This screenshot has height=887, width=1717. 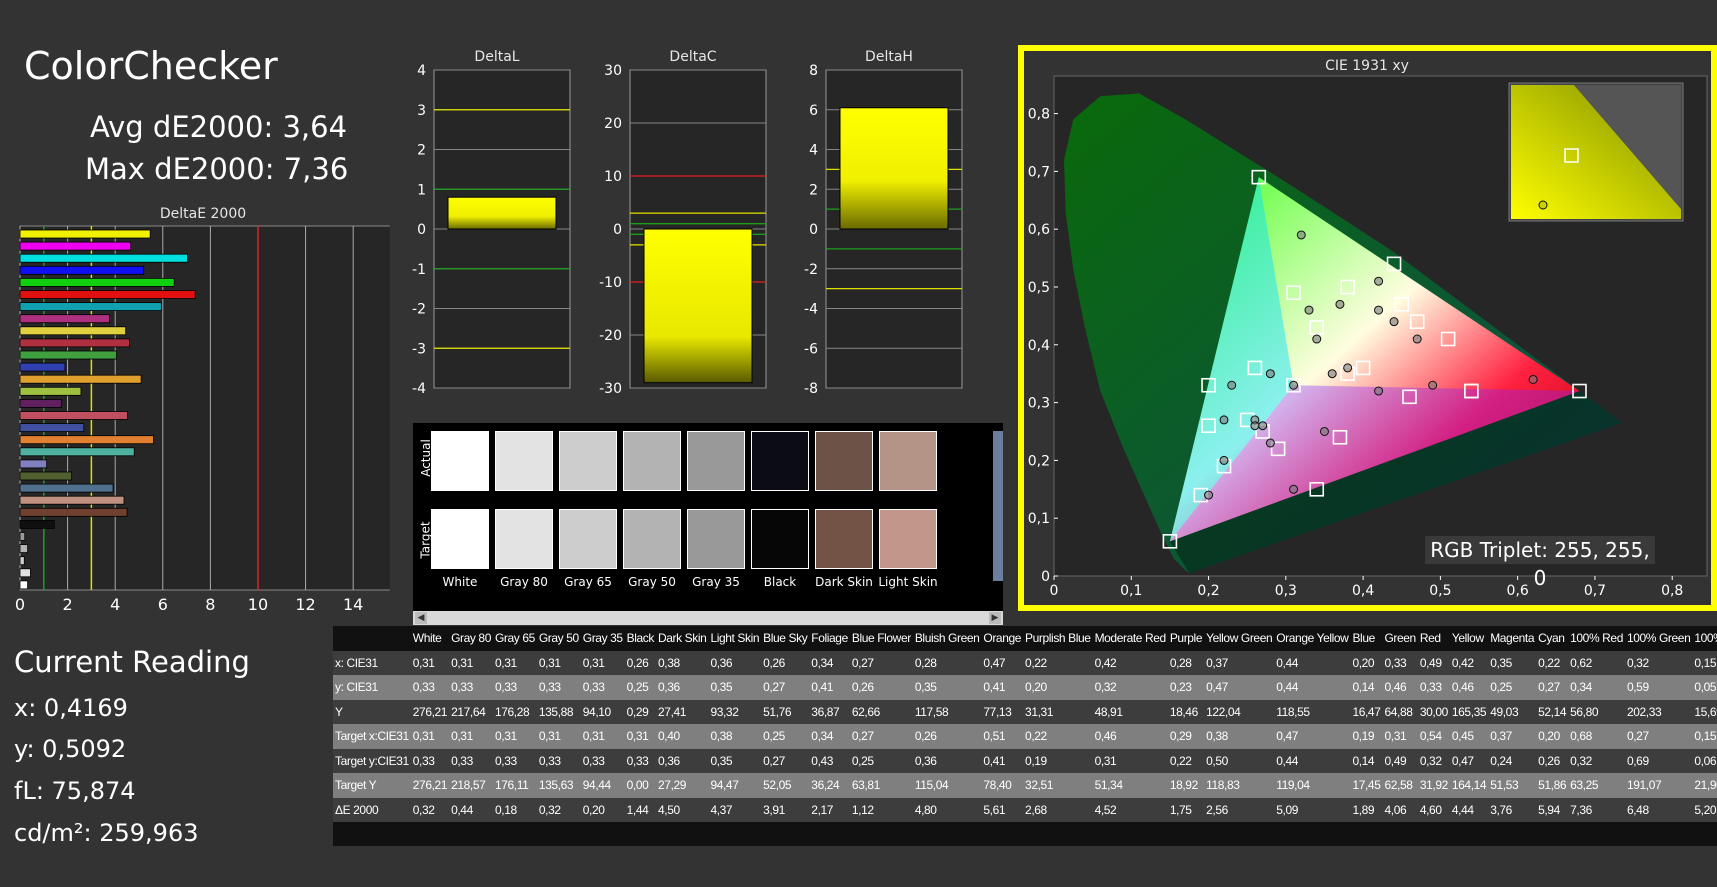 I want to click on swatch-label: Gray 50, so click(x=652, y=582).